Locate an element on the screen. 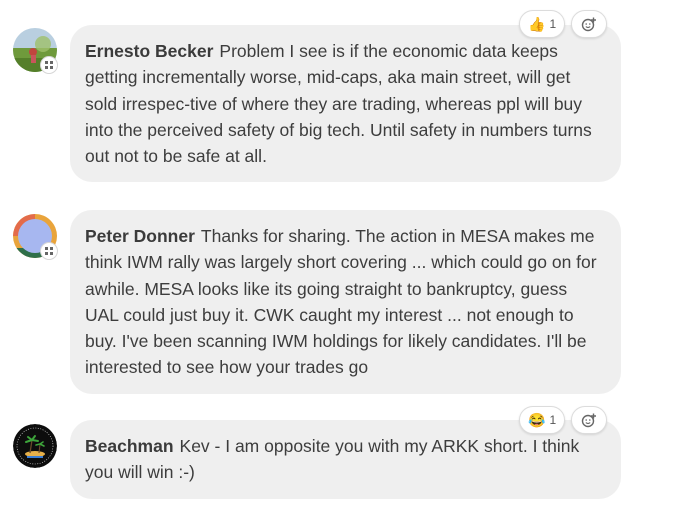 The image size is (681, 520). reaction-bar: 👍 1 is located at coordinates (563, 24).